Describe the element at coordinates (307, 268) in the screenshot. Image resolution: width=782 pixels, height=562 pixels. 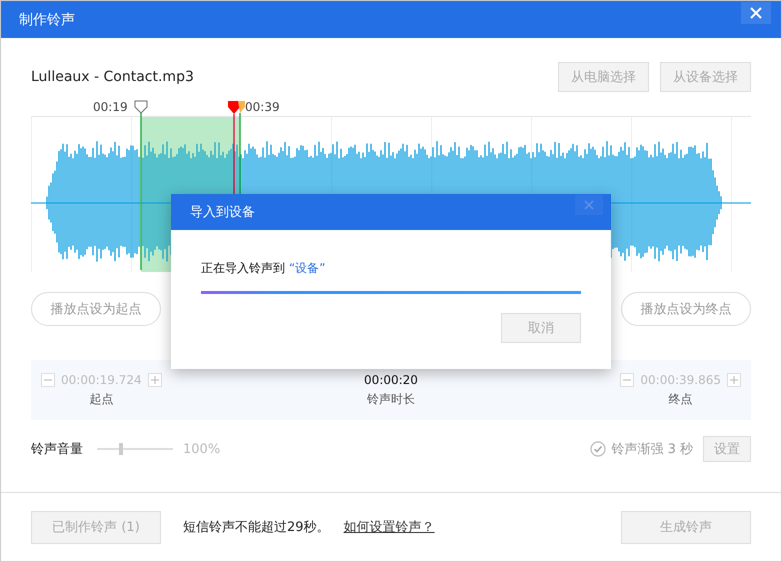
I see `device-name: “设备”` at that location.